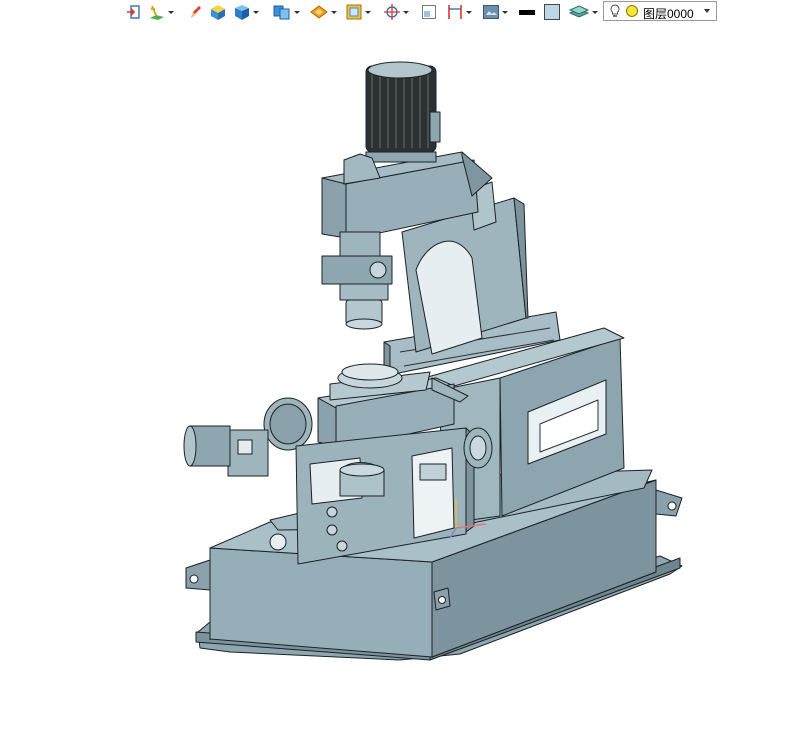 Image resolution: width=788 pixels, height=741 pixels. I want to click on dimension-icon, so click(455, 12).